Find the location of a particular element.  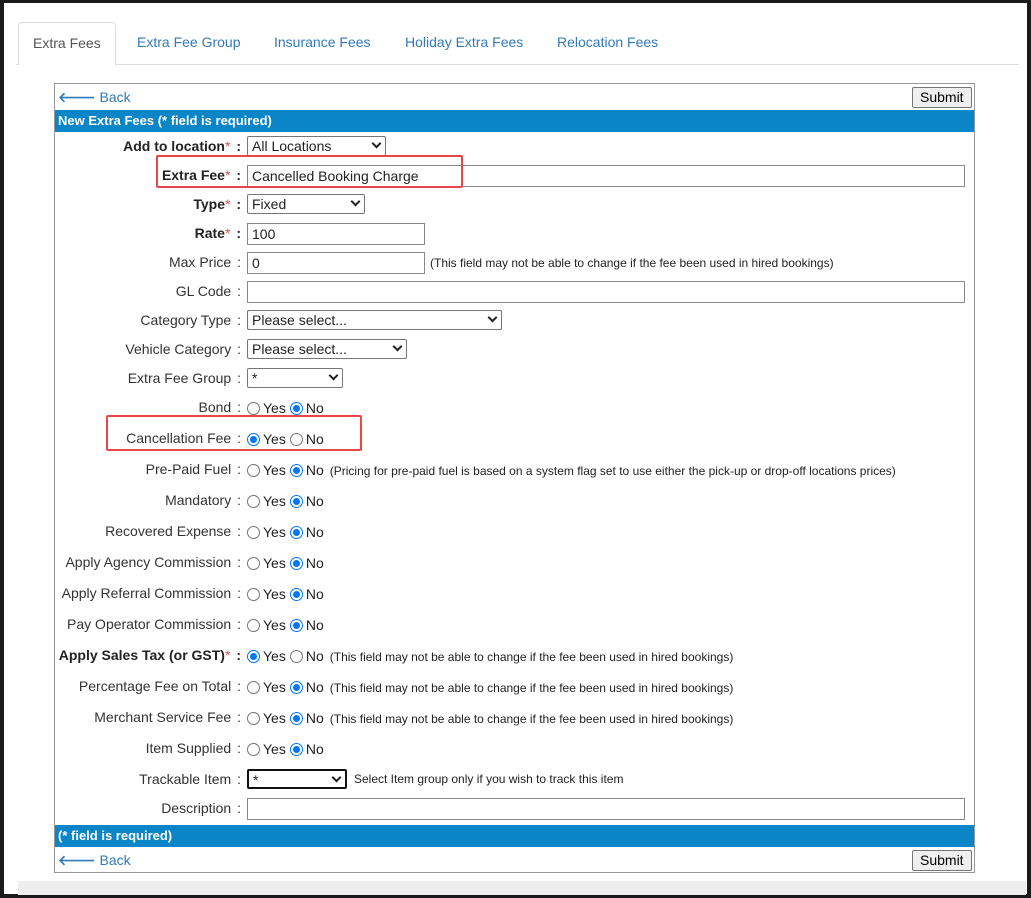

apply-agency-commission-yes-radio is located at coordinates (253, 563).